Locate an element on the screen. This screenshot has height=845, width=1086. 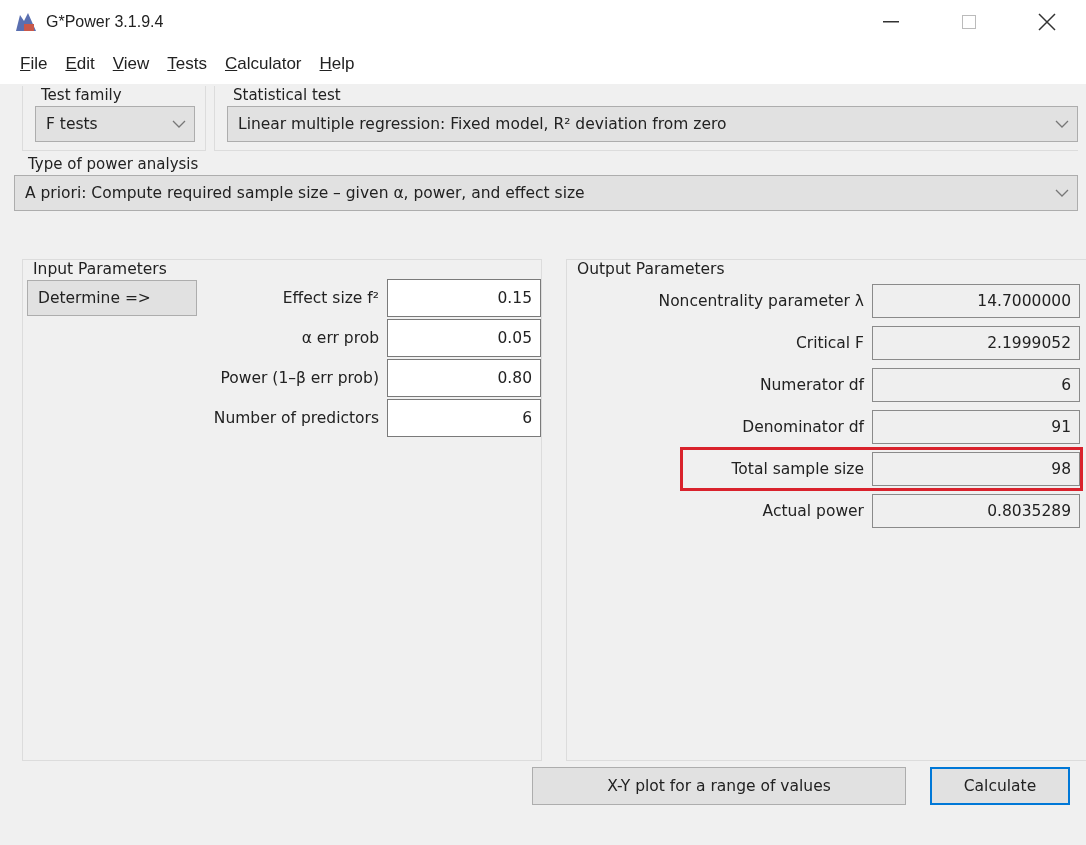
group-label: Statistical test is located at coordinates (287, 95).